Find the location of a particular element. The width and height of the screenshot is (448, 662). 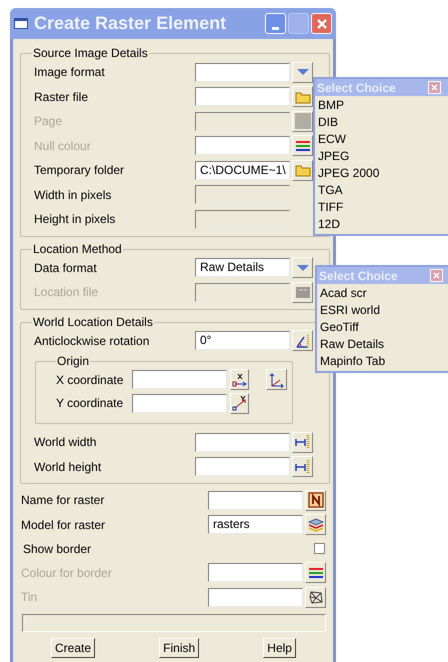

x-coord-button is located at coordinates (239, 379).